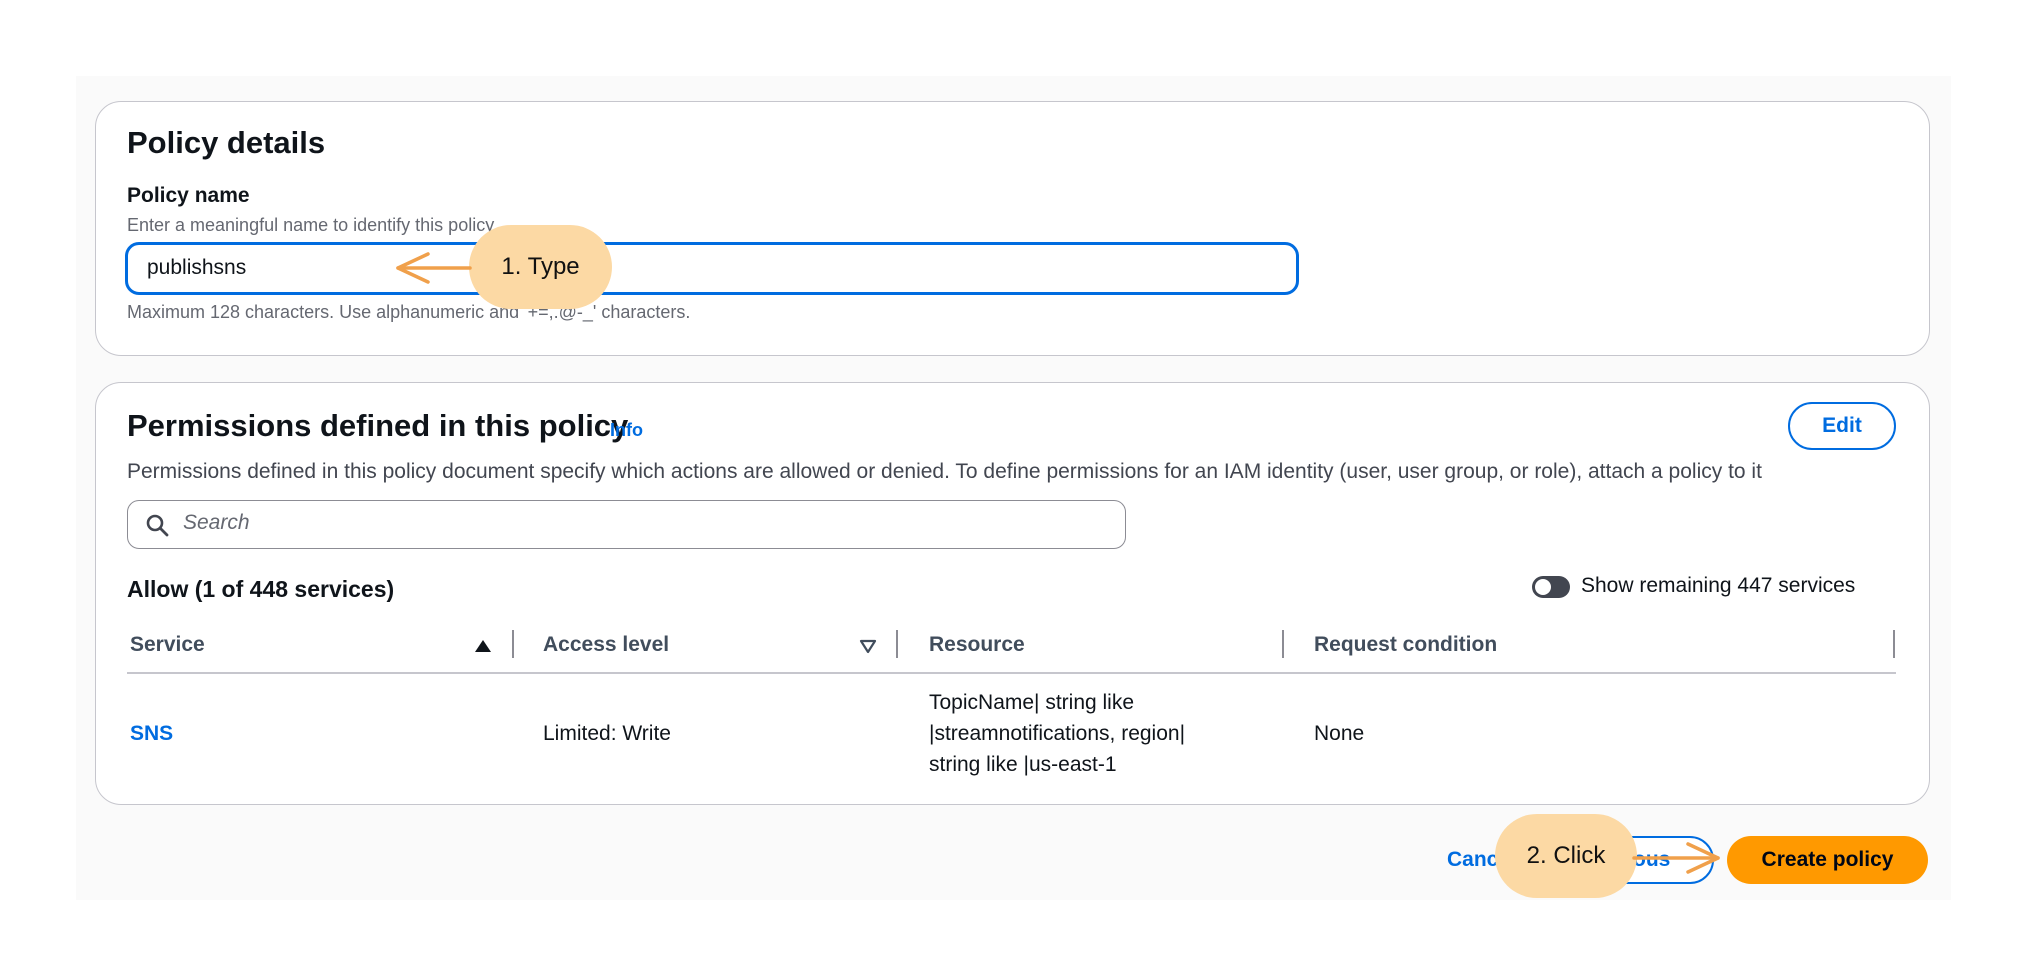  Describe the element at coordinates (483, 646) in the screenshot. I see `sort-ascending-icon` at that location.